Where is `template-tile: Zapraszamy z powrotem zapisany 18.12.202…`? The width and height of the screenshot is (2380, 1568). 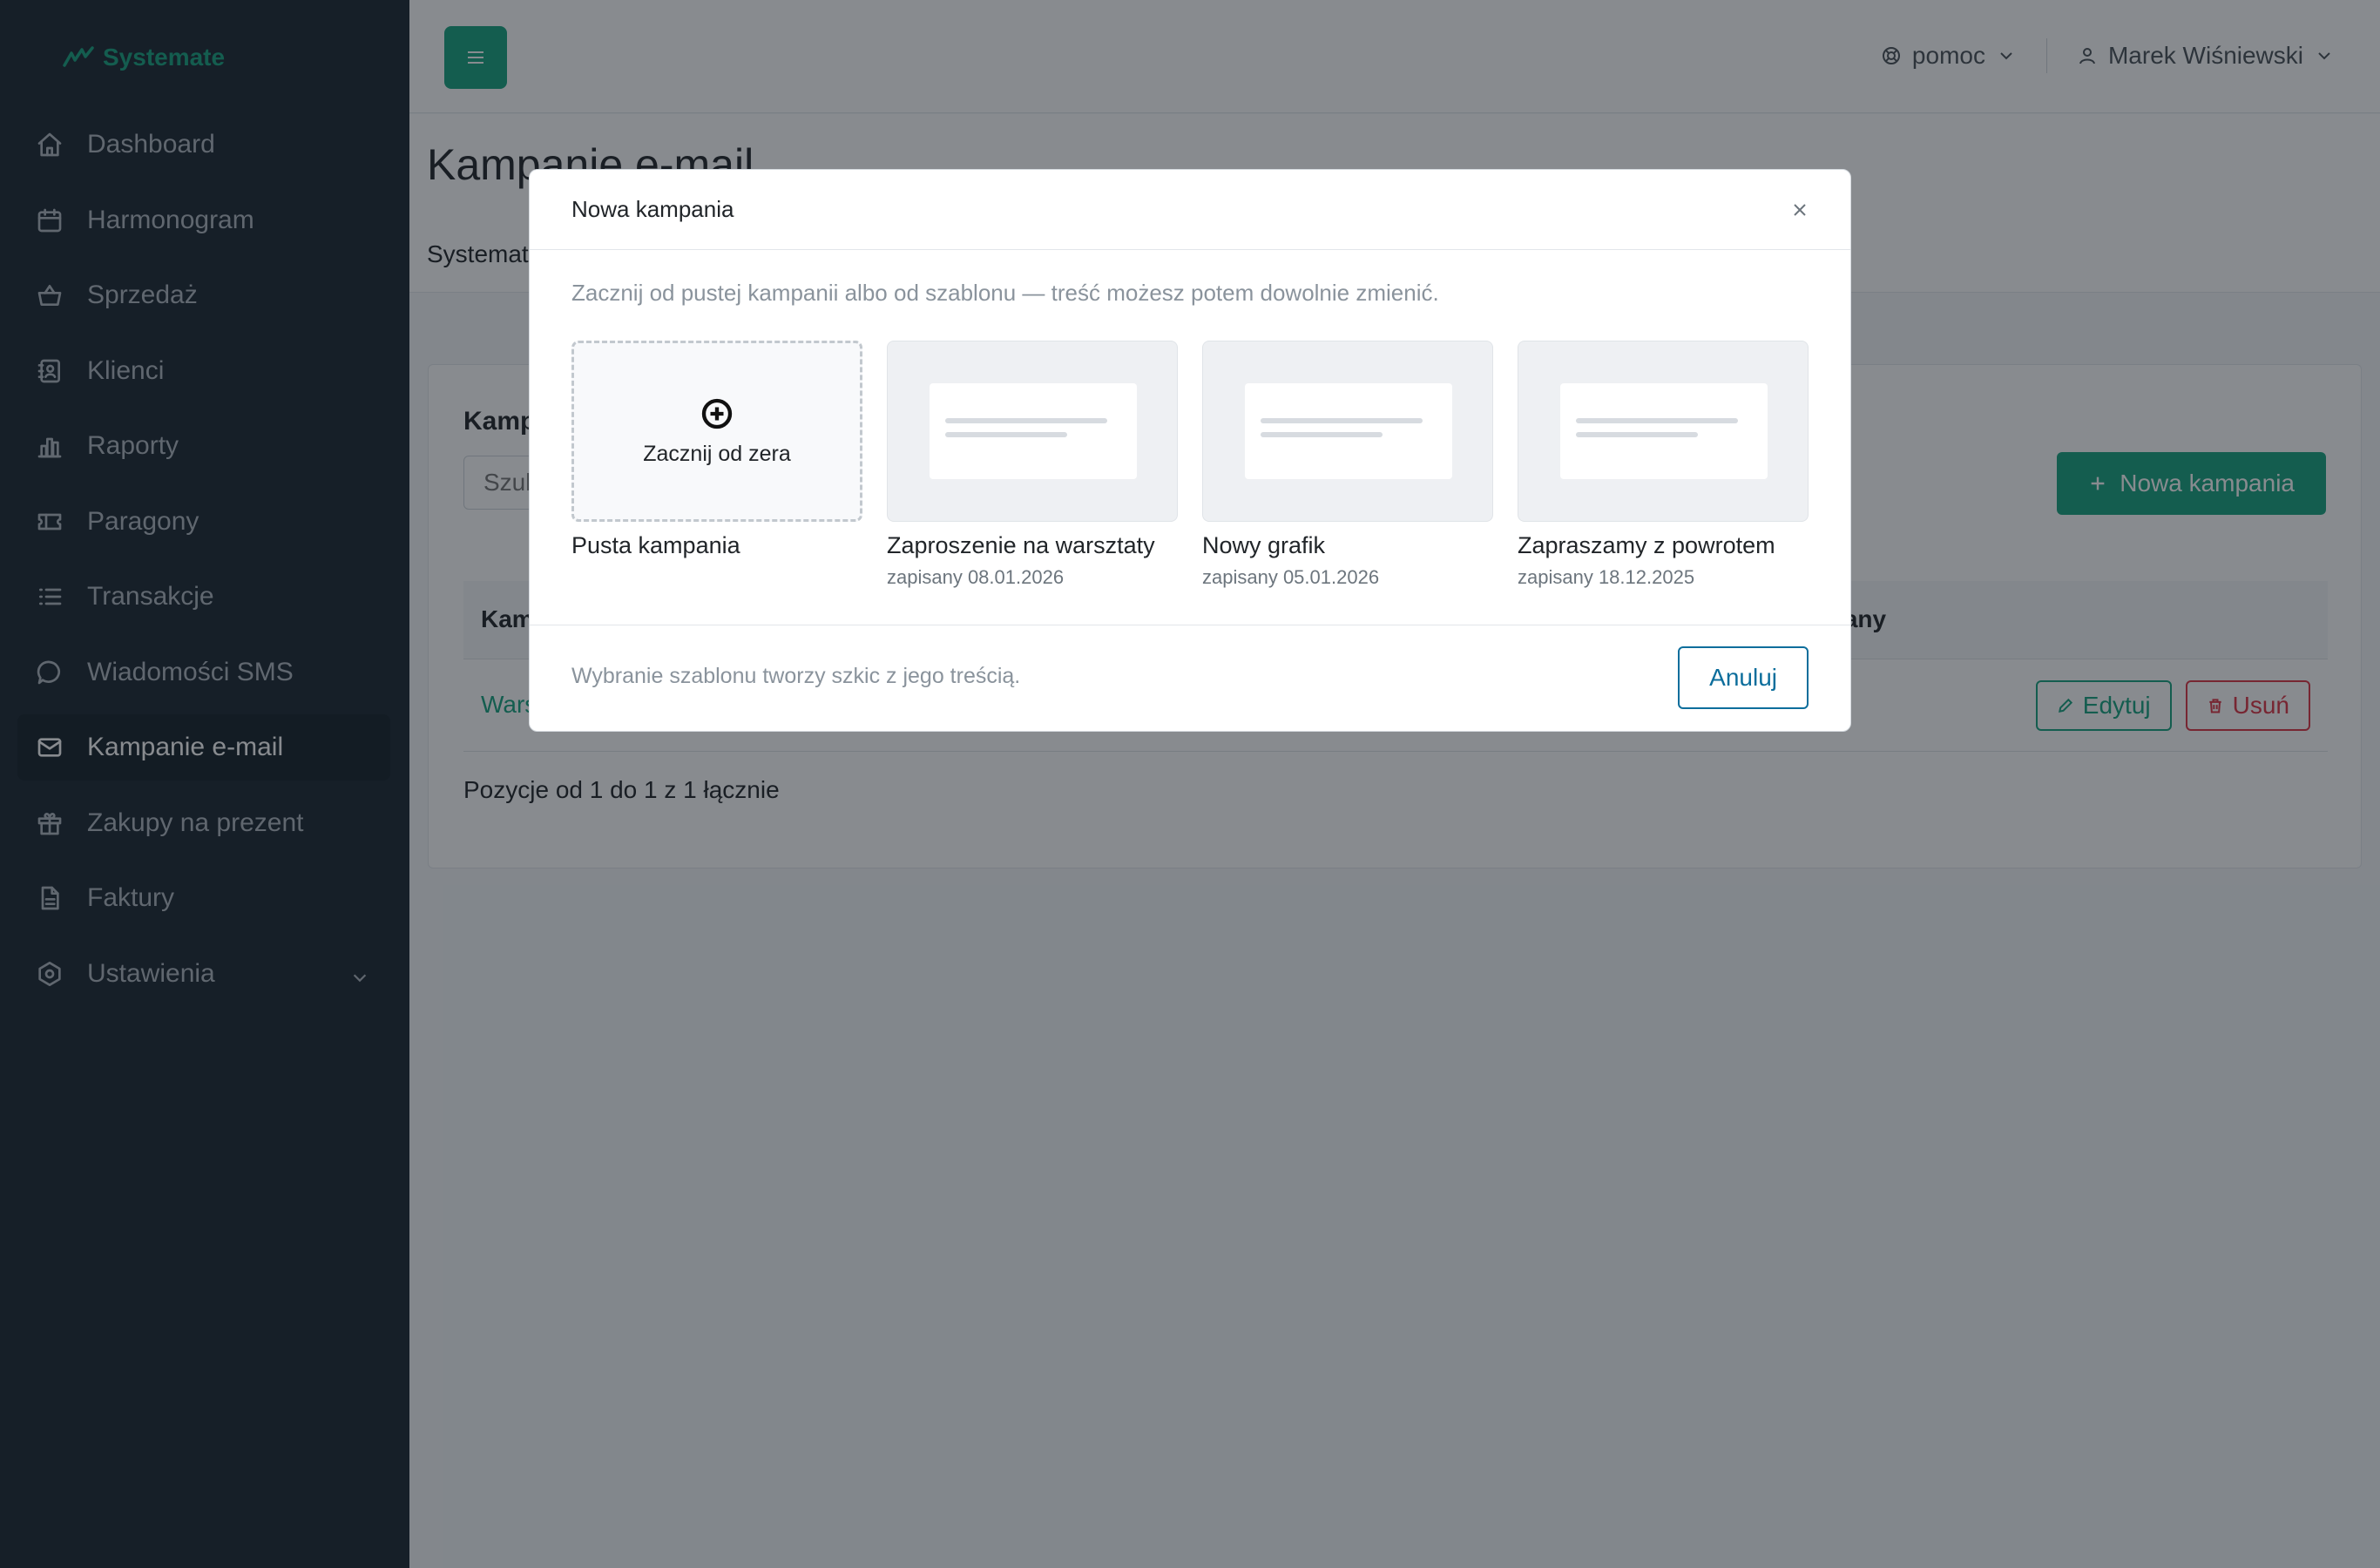 template-tile: Zapraszamy z powrotem zapisany 18.12.202… is located at coordinates (1663, 465).